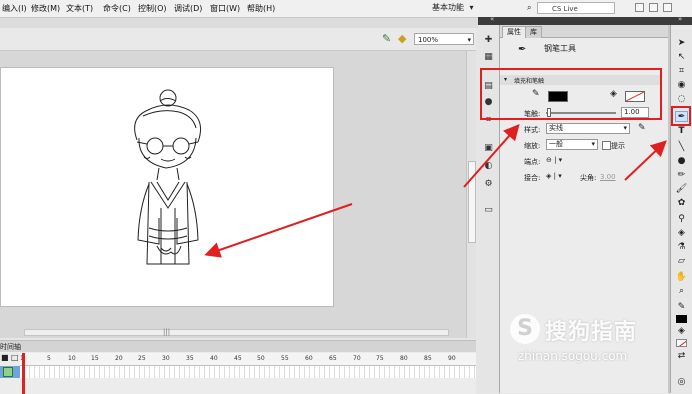 The width and height of the screenshot is (692, 394). Describe the element at coordinates (491, 156) in the screenshot. I see `arrow-to-style` at that location.